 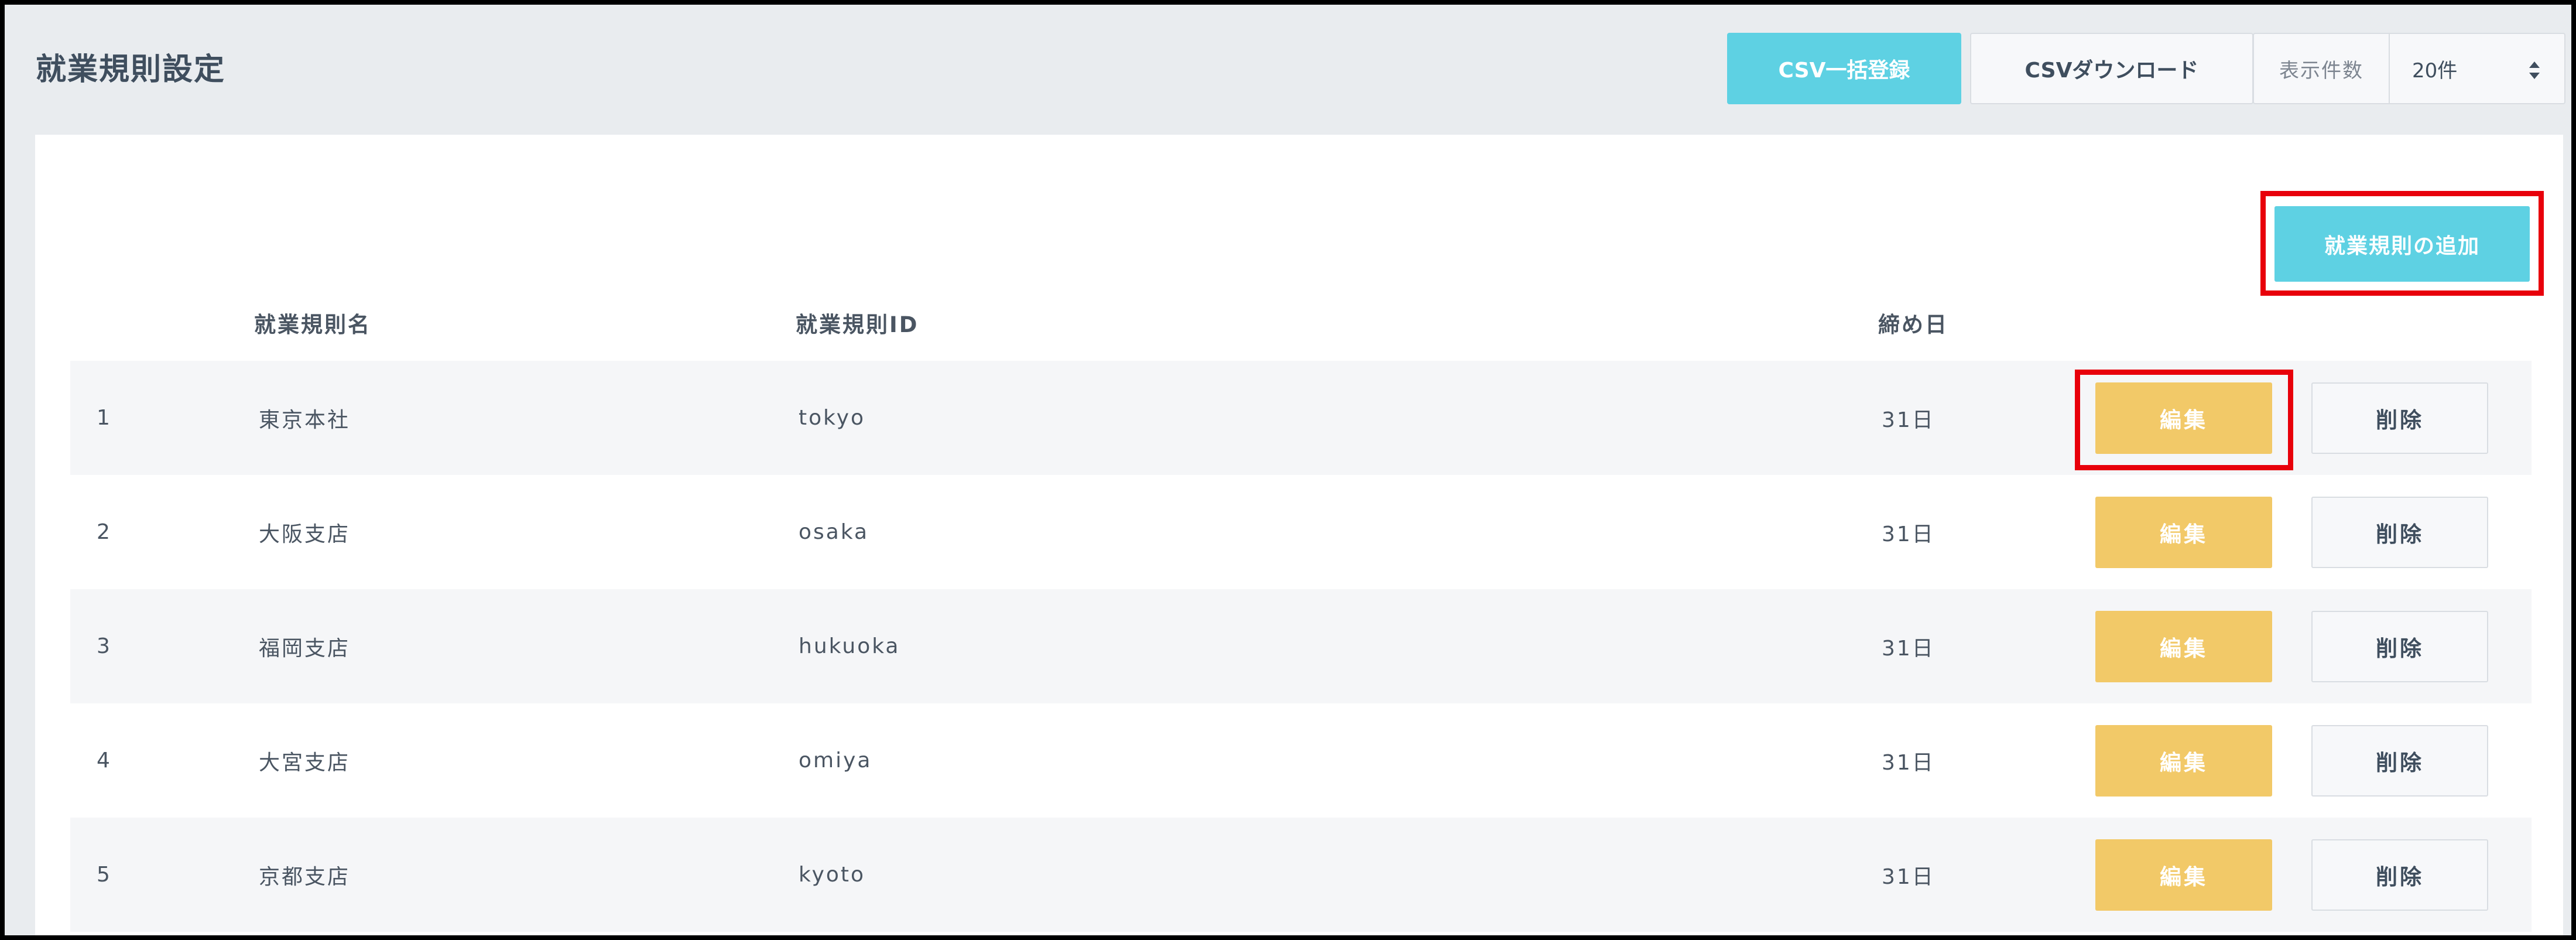 I want to click on rule-id: omiya, so click(x=835, y=760).